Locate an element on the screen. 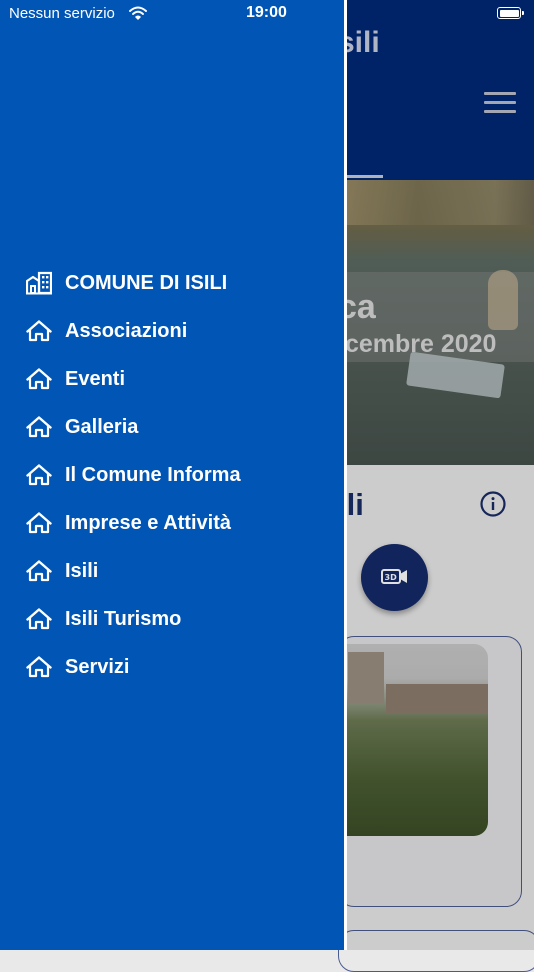  drawer-item-label: Isili is located at coordinates (82, 571).